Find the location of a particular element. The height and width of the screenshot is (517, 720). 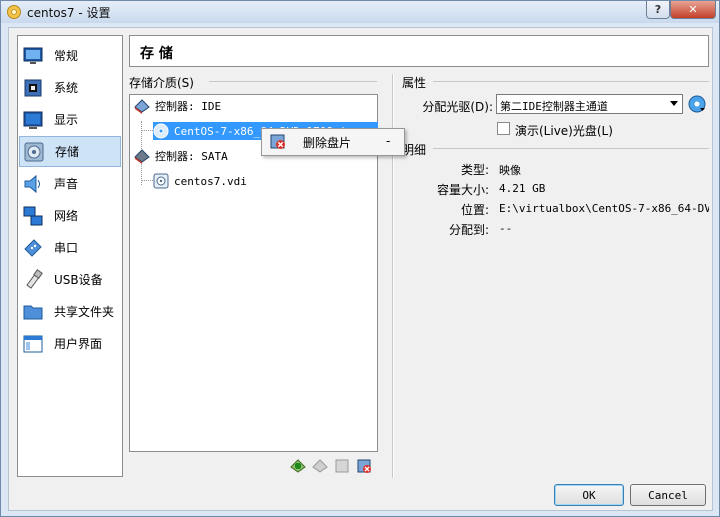

sidebar-item-user-interface: 用户界面 is located at coordinates (70, 343).